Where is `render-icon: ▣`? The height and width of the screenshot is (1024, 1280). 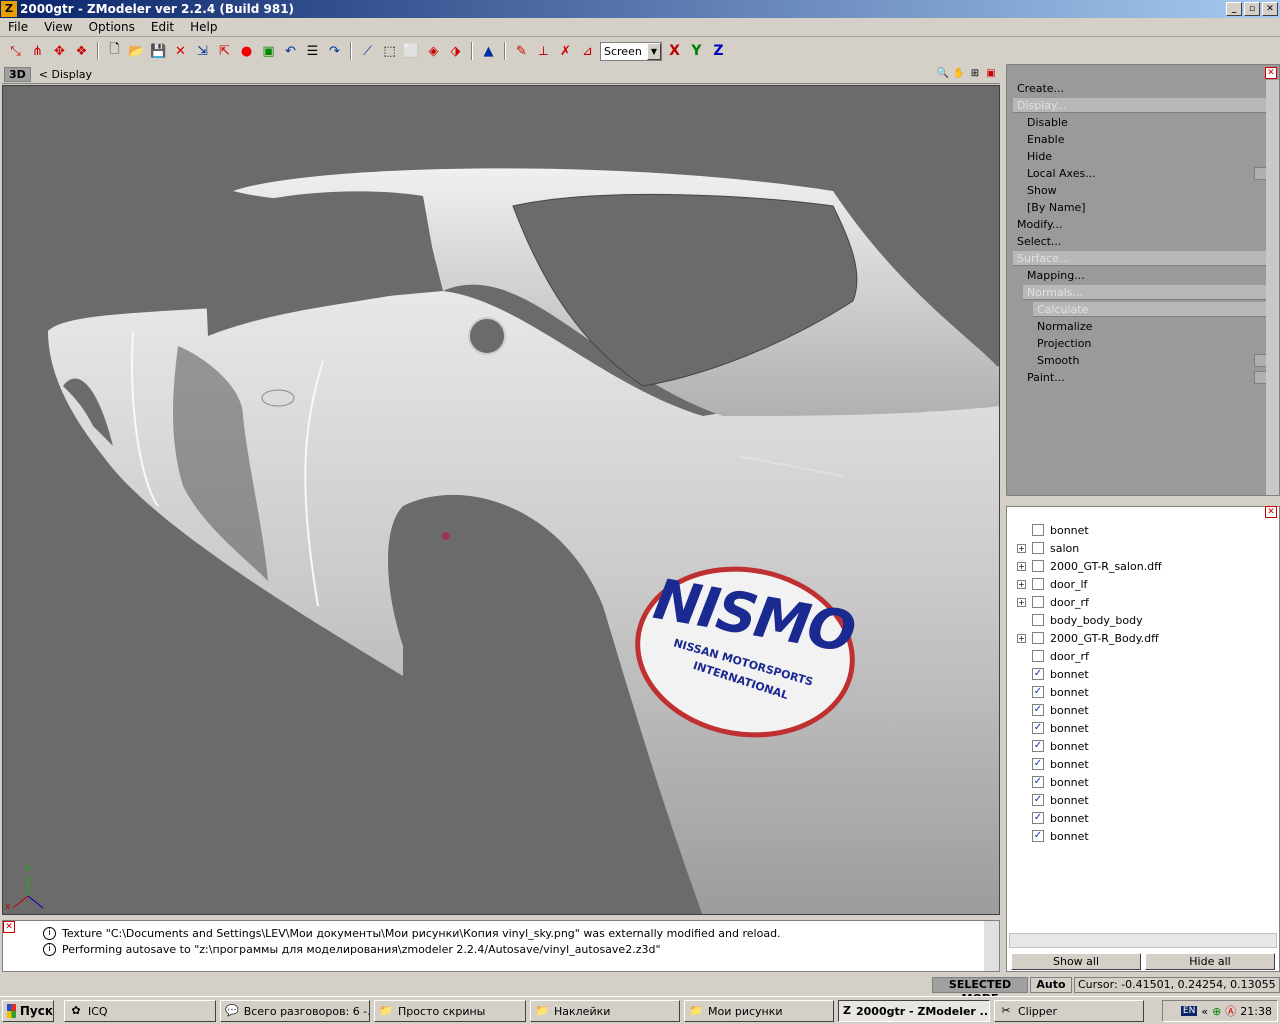 render-icon: ▣ is located at coordinates (268, 51).